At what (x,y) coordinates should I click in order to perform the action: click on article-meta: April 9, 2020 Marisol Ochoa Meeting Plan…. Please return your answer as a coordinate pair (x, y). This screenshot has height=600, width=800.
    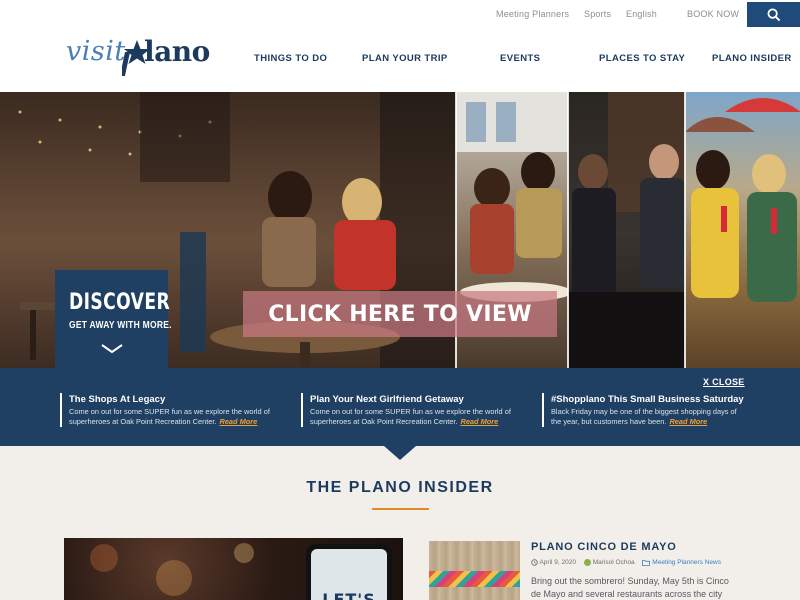
    Looking at the image, I should click on (629, 564).